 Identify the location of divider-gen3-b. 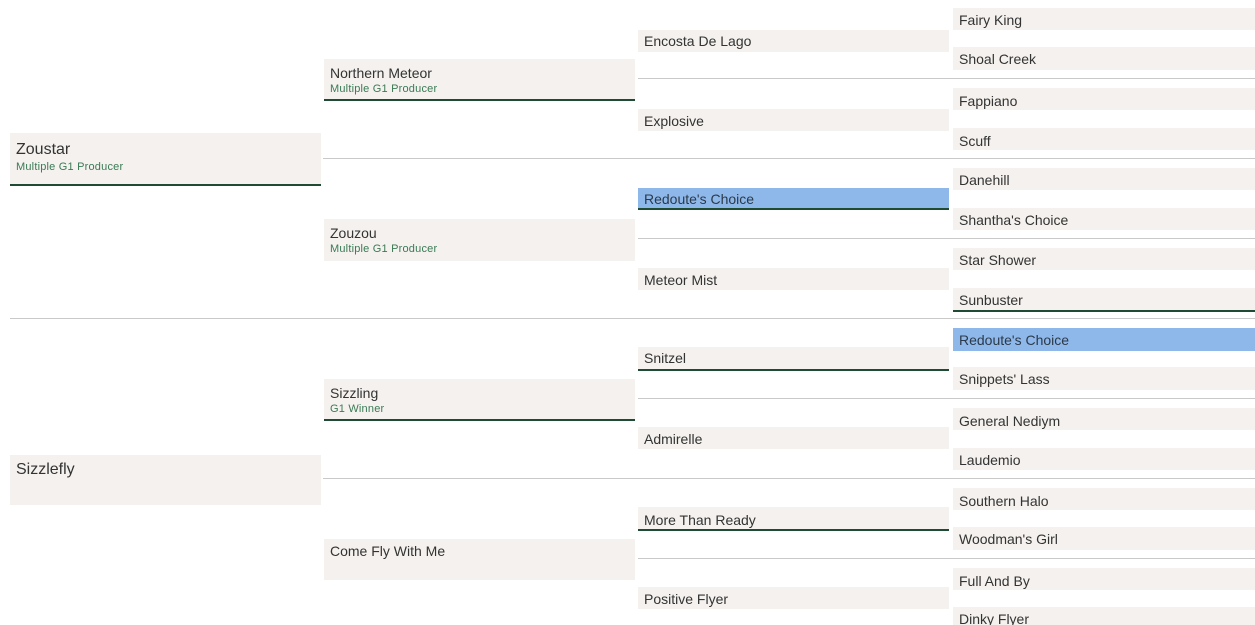
(946, 238).